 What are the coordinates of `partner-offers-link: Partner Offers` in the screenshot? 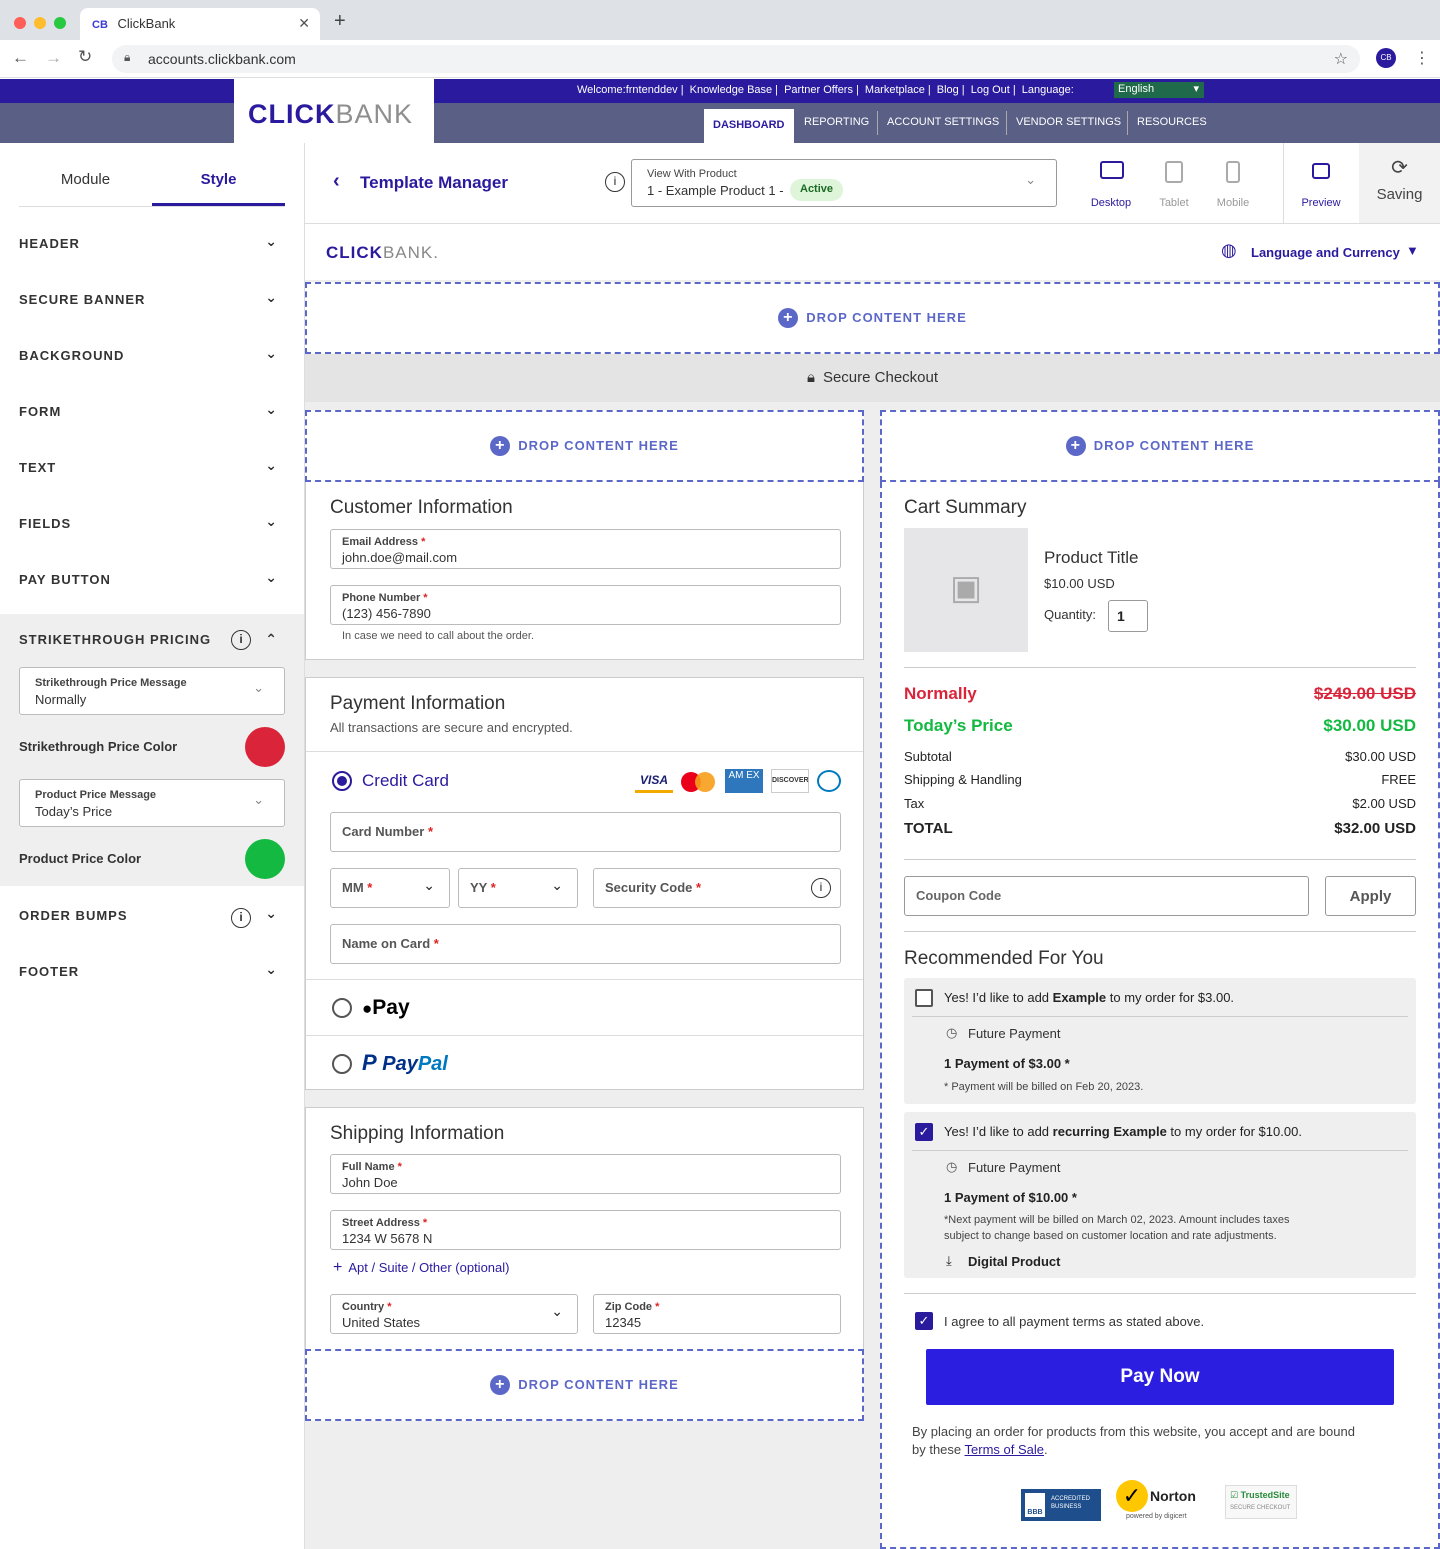 It's located at (818, 90).